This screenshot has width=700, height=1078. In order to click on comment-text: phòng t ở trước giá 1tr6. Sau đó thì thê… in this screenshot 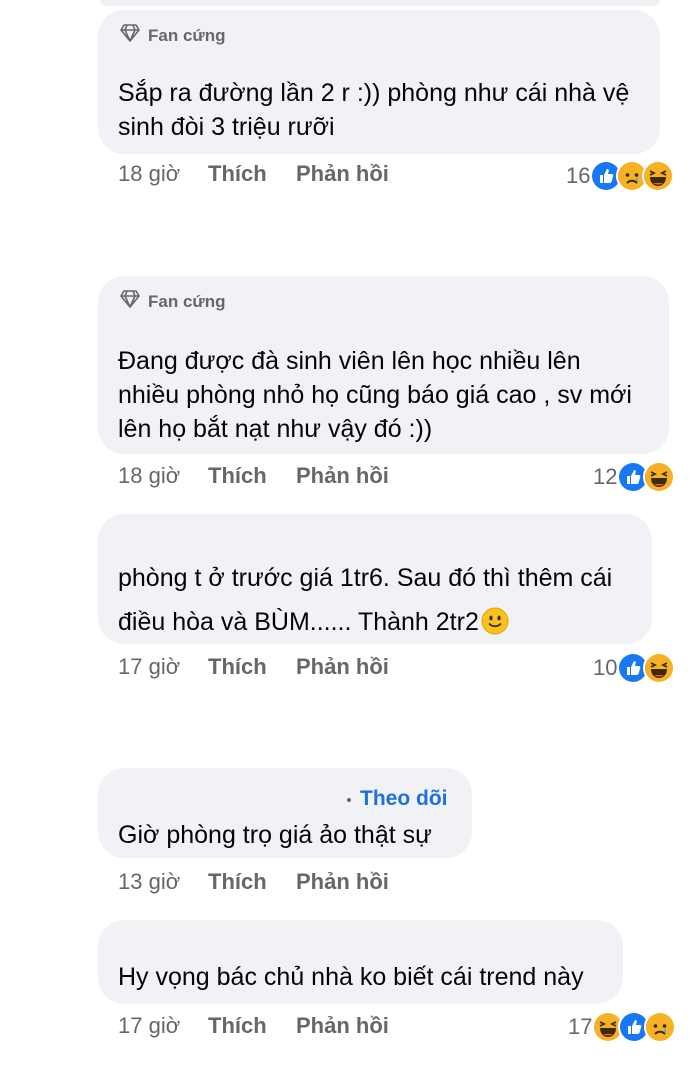, I will do `click(365, 600)`.